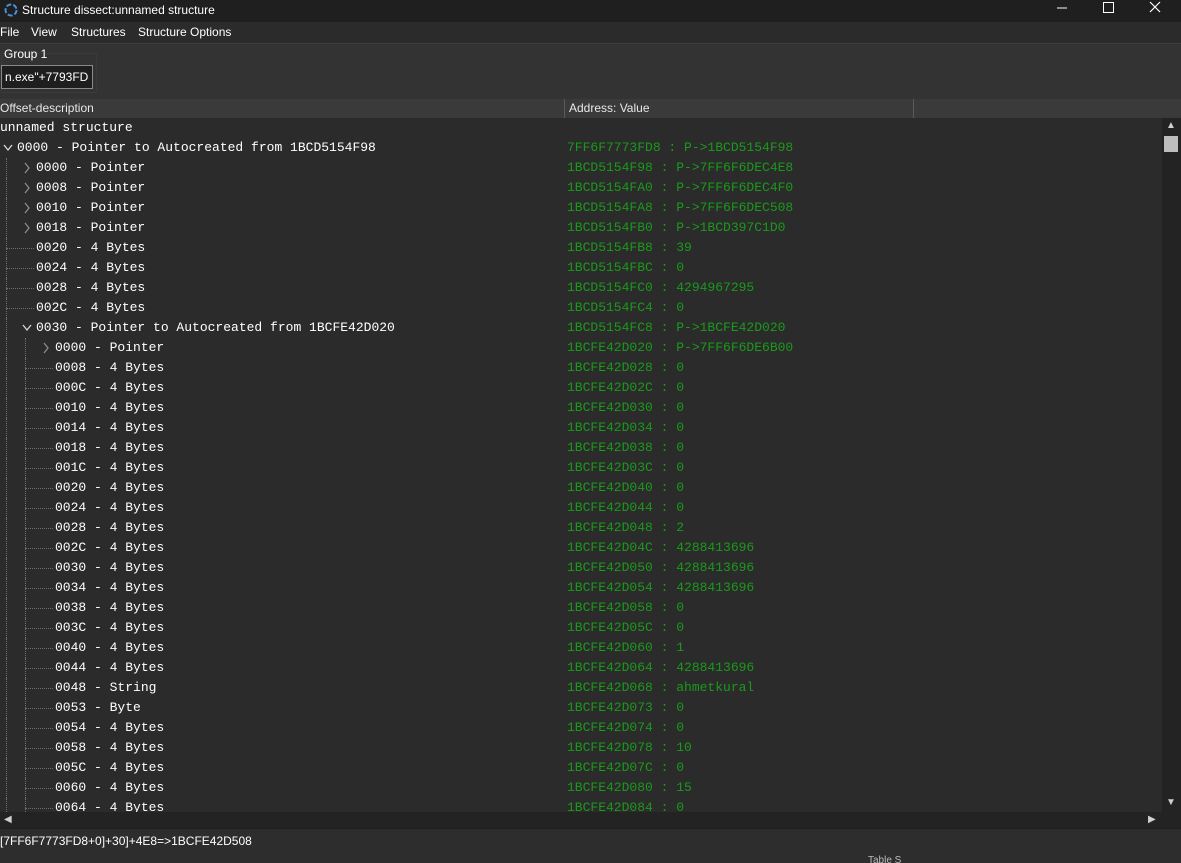 The image size is (1181, 863). I want to click on tree-row: 0044 - 4 Bytes 1BCFE42D064 : 4288413696, so click(581, 668).